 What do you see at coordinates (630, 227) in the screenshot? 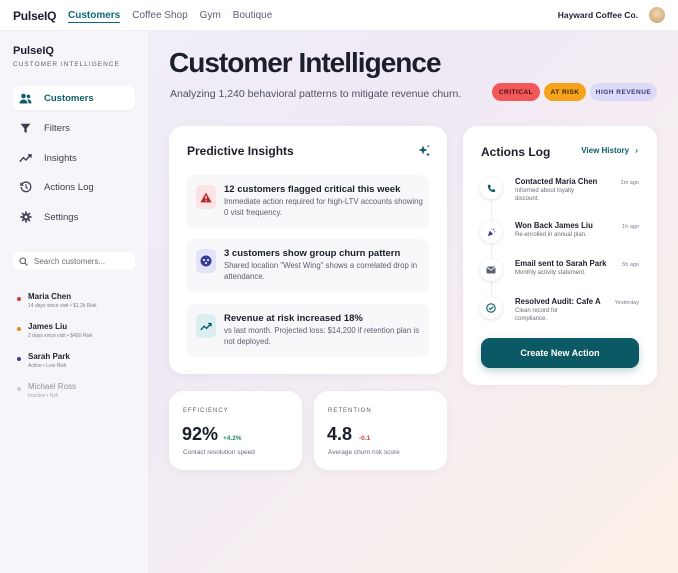
I see `action-time: 1h ago` at bounding box center [630, 227].